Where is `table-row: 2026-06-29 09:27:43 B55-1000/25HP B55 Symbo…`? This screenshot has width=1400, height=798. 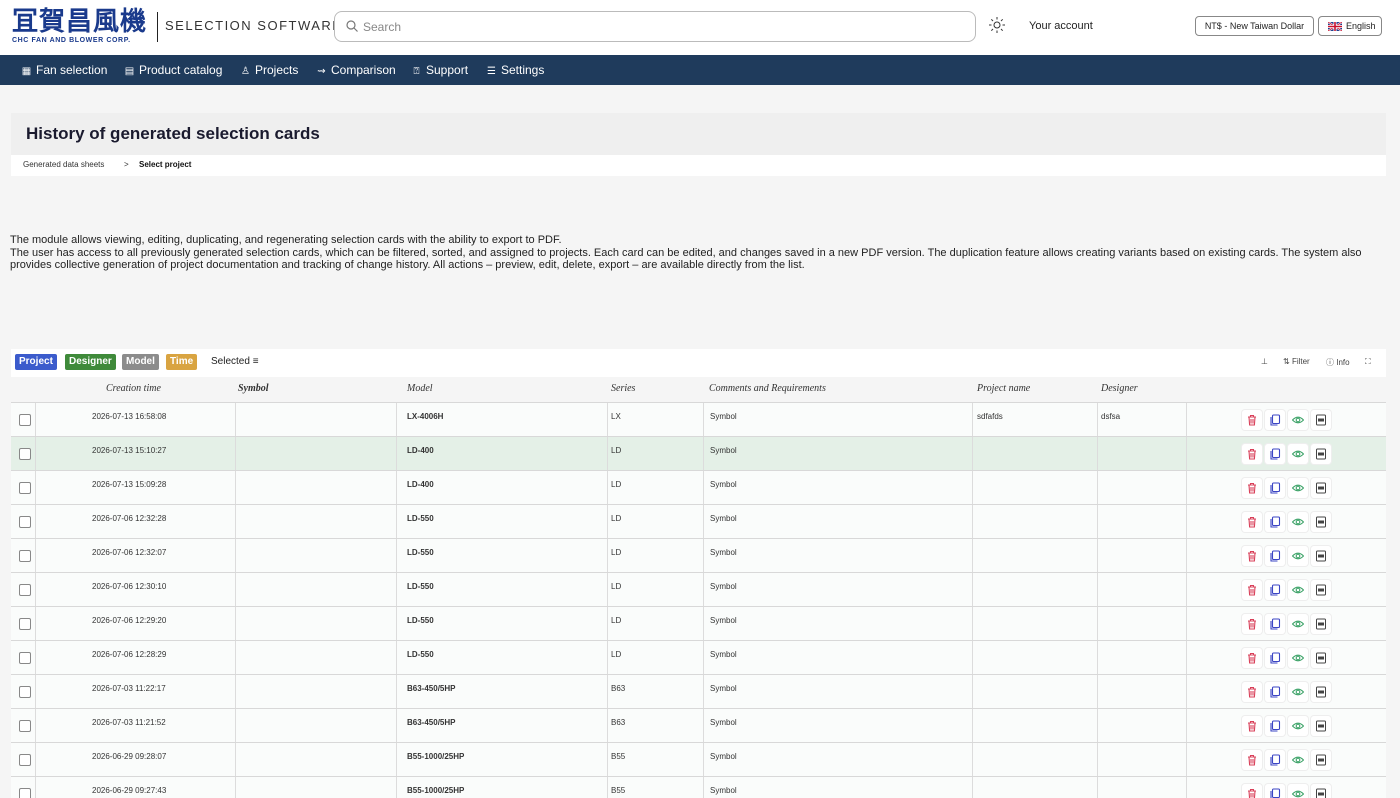 table-row: 2026-06-29 09:27:43 B55-1000/25HP B55 Symbo… is located at coordinates (698, 787).